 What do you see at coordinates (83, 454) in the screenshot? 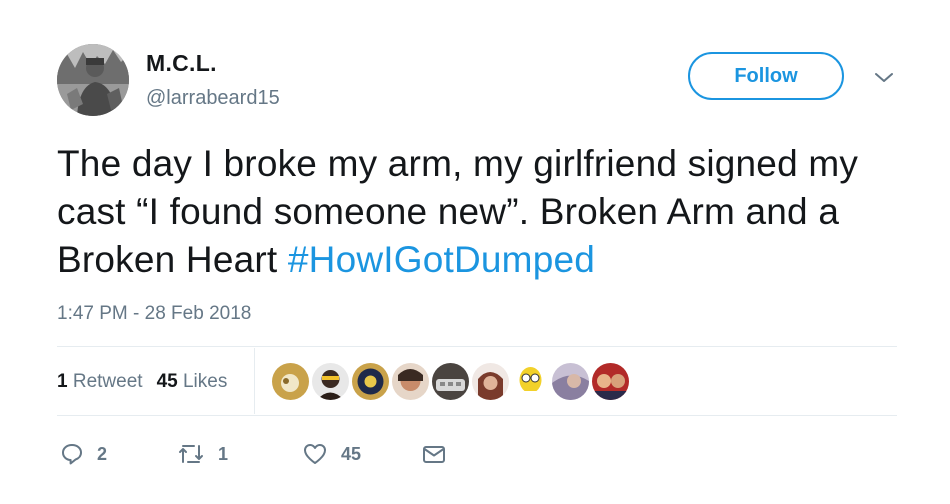
I see `reply-button: 2` at bounding box center [83, 454].